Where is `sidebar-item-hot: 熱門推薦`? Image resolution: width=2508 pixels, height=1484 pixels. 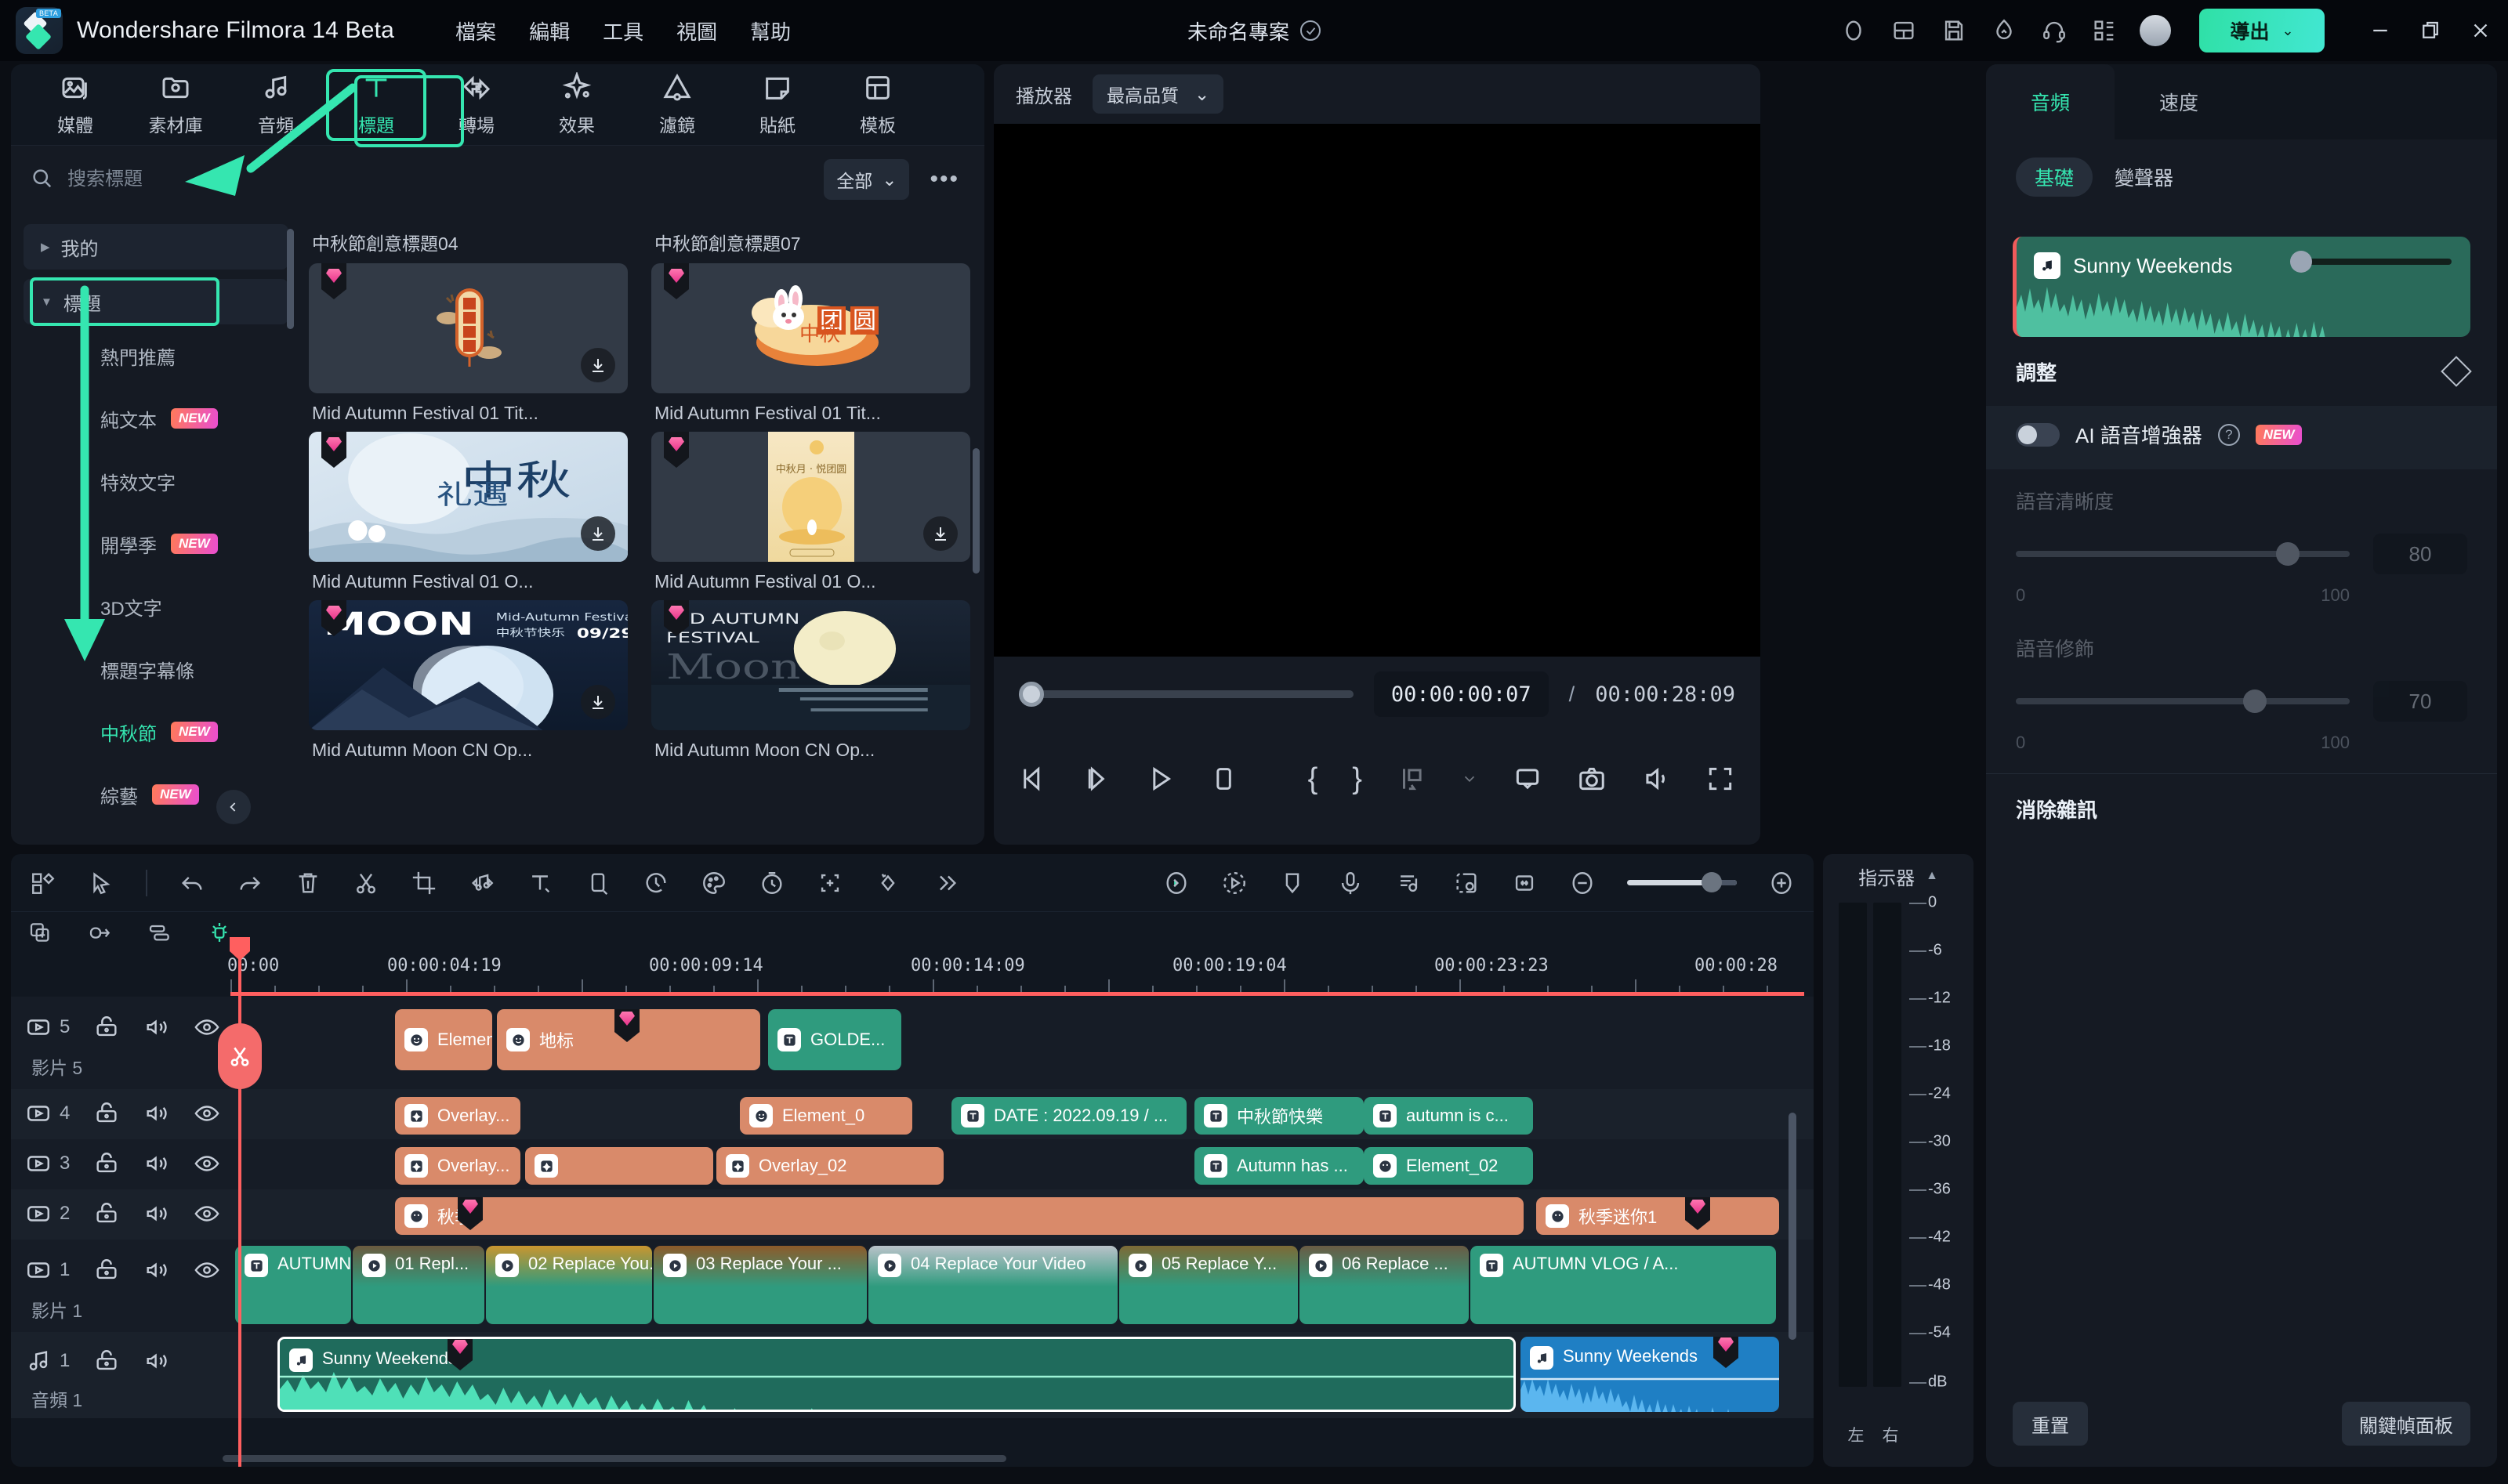 sidebar-item-hot: 熱門推薦 is located at coordinates (156, 355).